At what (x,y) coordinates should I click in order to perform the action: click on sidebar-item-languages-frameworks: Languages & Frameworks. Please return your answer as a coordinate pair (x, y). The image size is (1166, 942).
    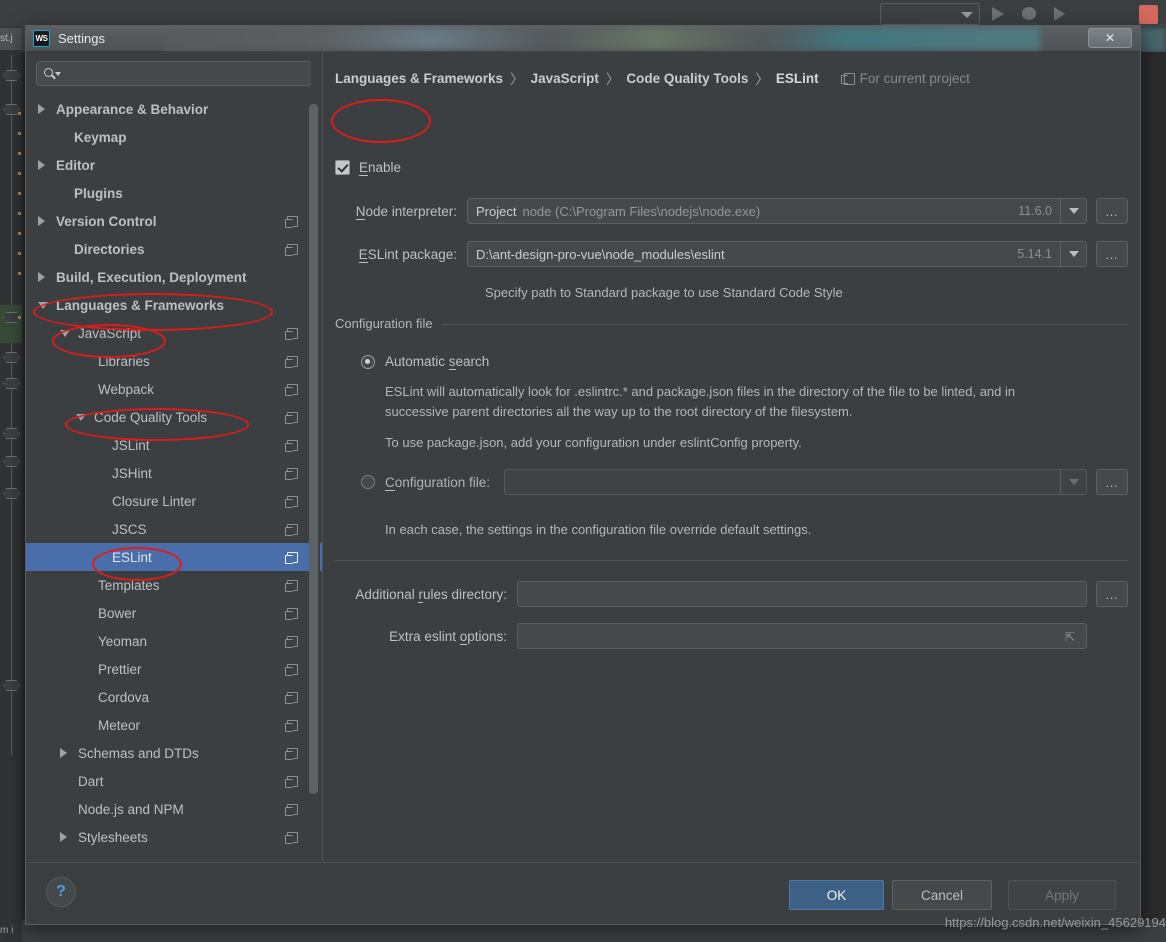
    Looking at the image, I should click on (174, 305).